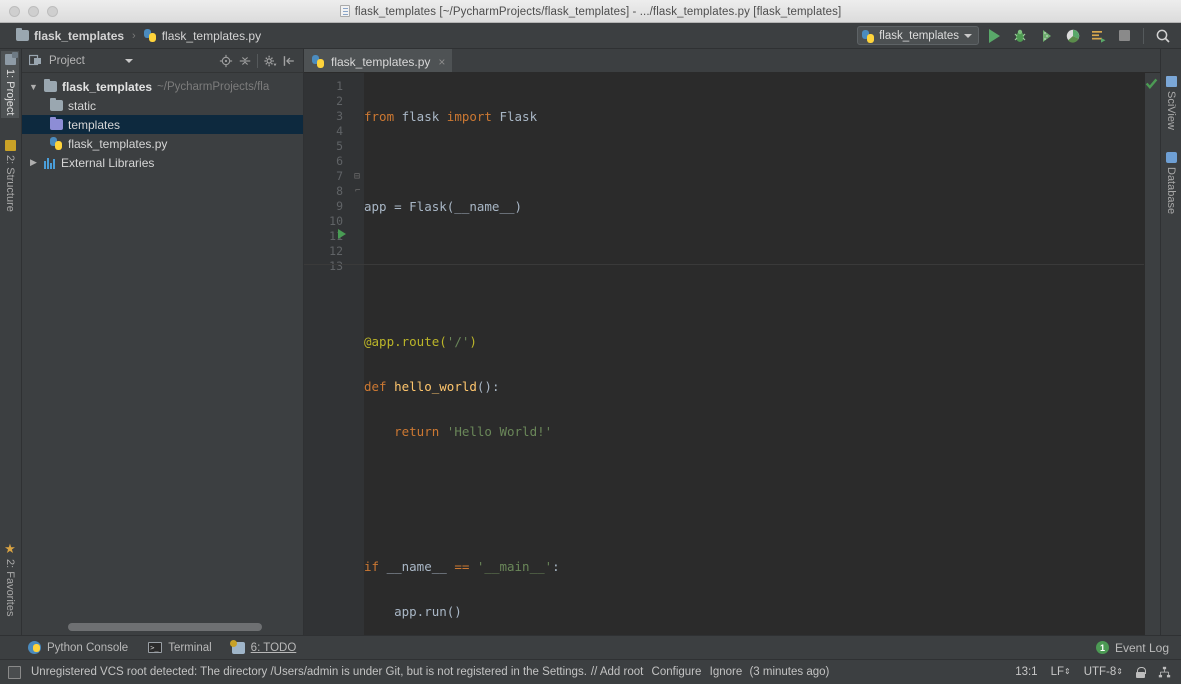  What do you see at coordinates (79, 35) in the screenshot?
I see `breadcrumb-label: flask_templates` at bounding box center [79, 35].